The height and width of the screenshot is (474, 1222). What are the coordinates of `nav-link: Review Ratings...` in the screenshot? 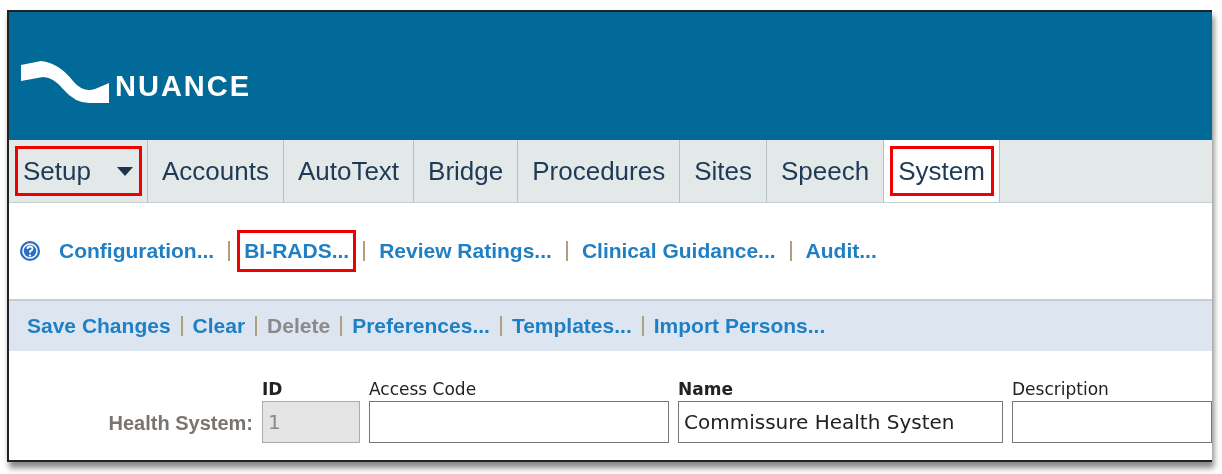 It's located at (465, 251).